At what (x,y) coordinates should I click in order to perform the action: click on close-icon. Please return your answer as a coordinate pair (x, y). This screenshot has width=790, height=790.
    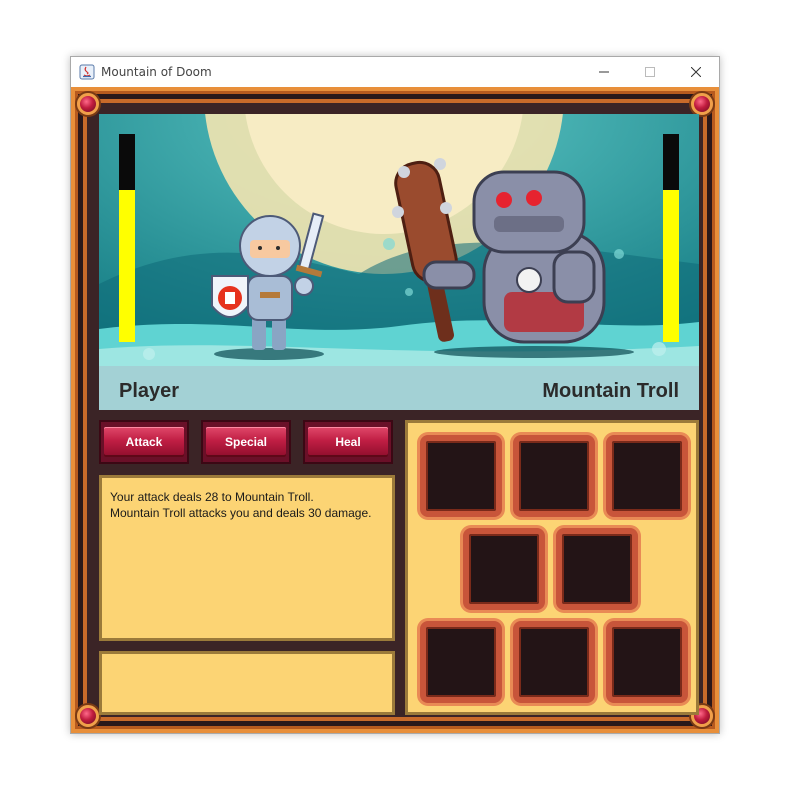
    Looking at the image, I should click on (696, 72).